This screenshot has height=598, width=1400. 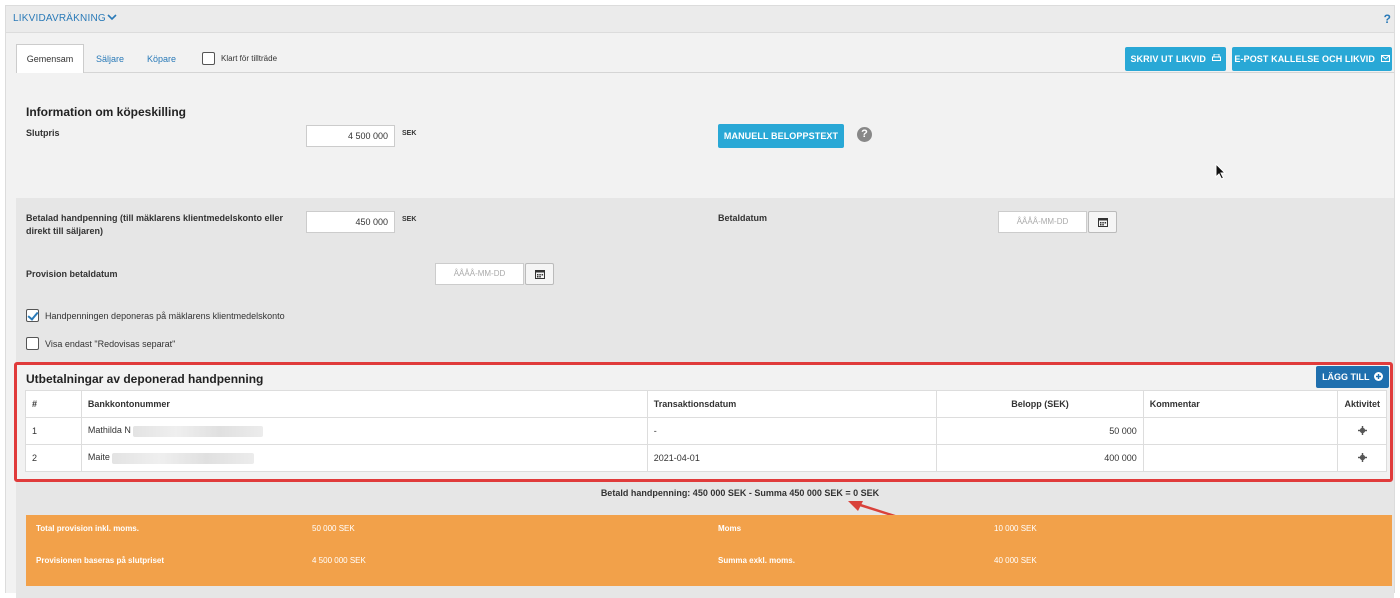 What do you see at coordinates (53, 431) in the screenshot?
I see `row-num: 1` at bounding box center [53, 431].